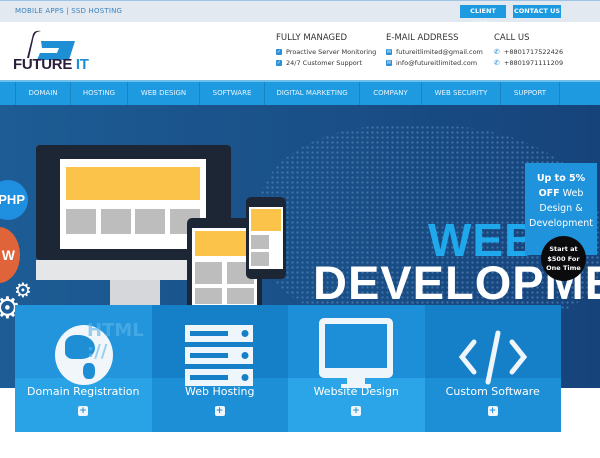 This screenshot has height=458, width=600. Describe the element at coordinates (492, 391) in the screenshot. I see `service-label: Custom Software` at that location.